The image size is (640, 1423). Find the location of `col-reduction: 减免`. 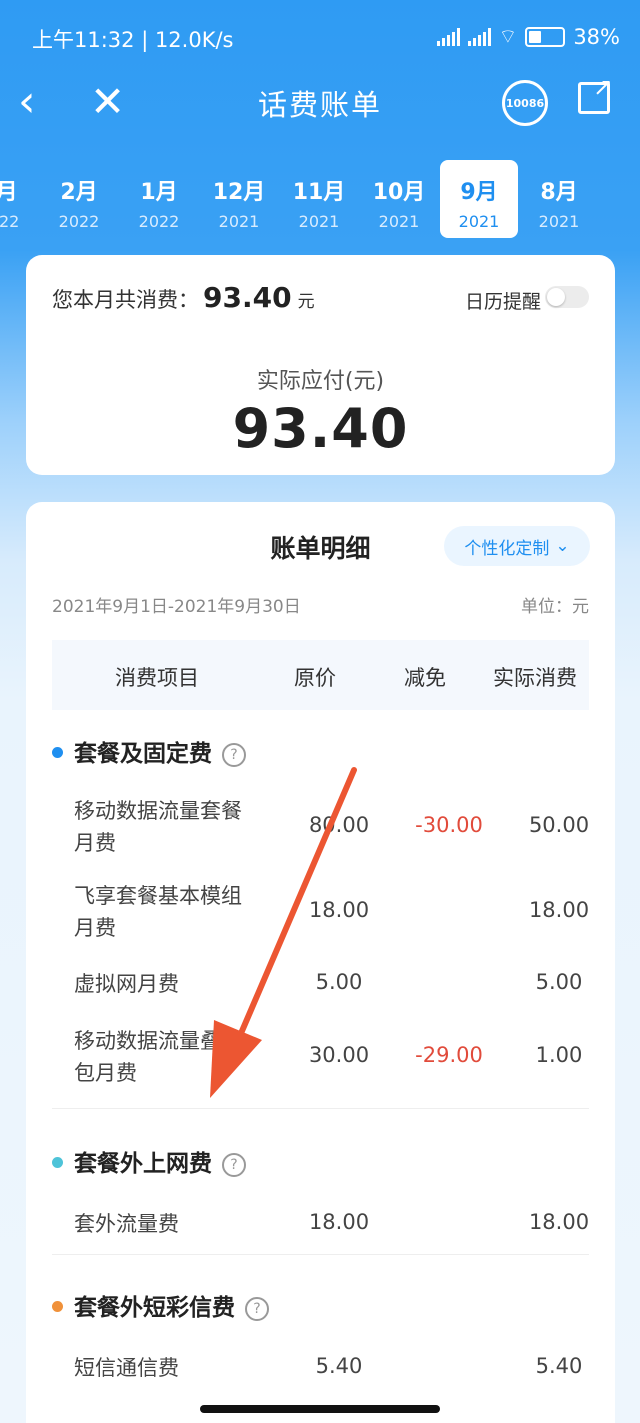

col-reduction: 减免 is located at coordinates (425, 678).